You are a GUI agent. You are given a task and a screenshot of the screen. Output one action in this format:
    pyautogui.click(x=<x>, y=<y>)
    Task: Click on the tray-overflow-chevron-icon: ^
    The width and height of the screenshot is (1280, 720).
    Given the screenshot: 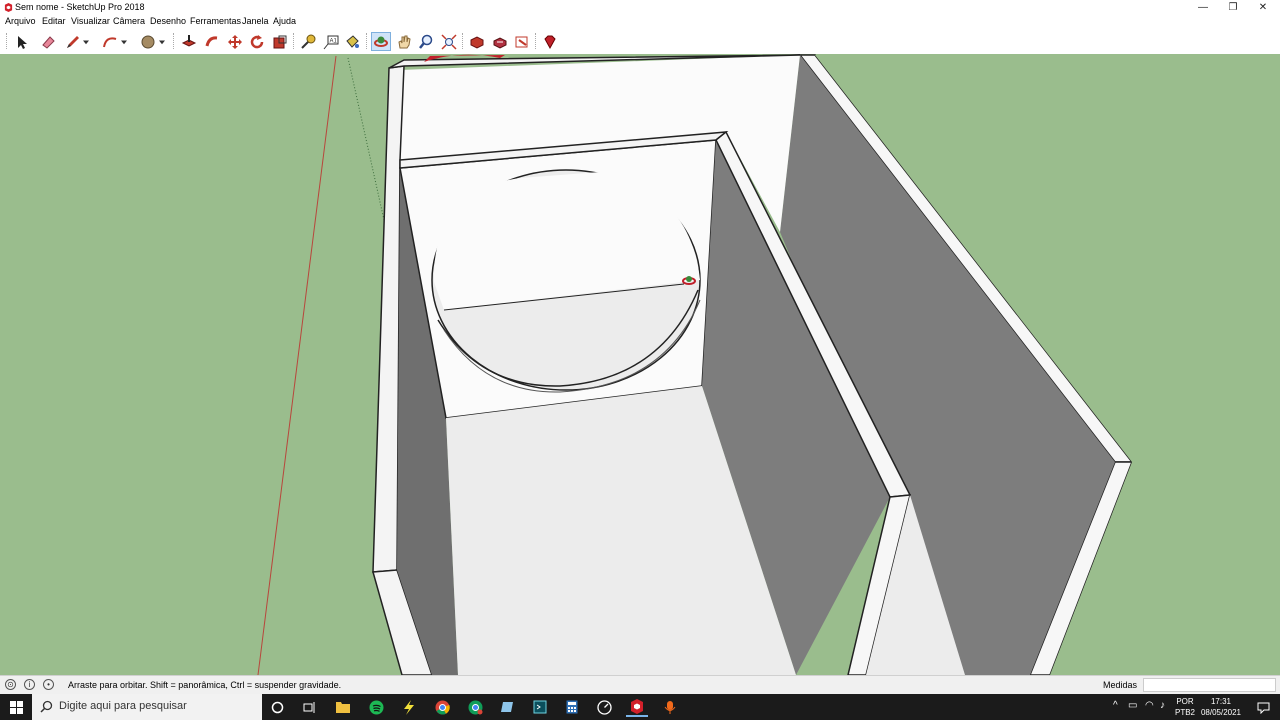 What is the action you would take?
    pyautogui.click(x=1115, y=705)
    